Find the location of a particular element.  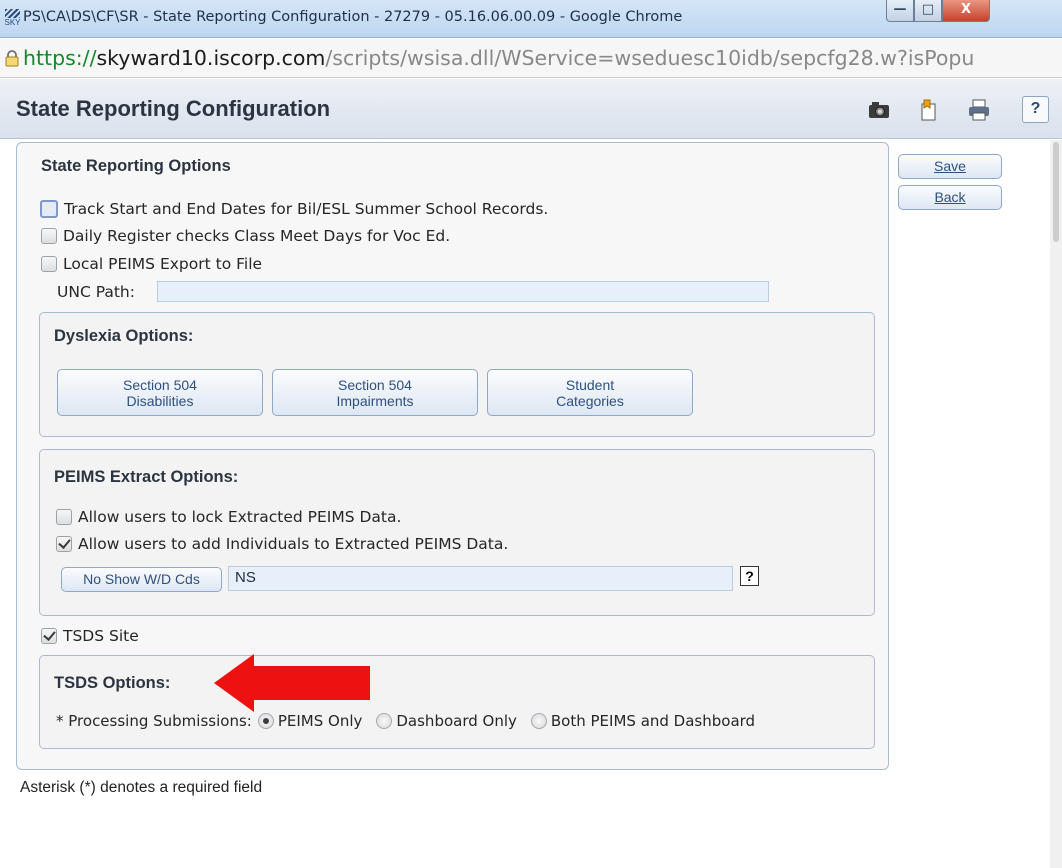

skyward-logo-icon: SKY is located at coordinates (12, 19).